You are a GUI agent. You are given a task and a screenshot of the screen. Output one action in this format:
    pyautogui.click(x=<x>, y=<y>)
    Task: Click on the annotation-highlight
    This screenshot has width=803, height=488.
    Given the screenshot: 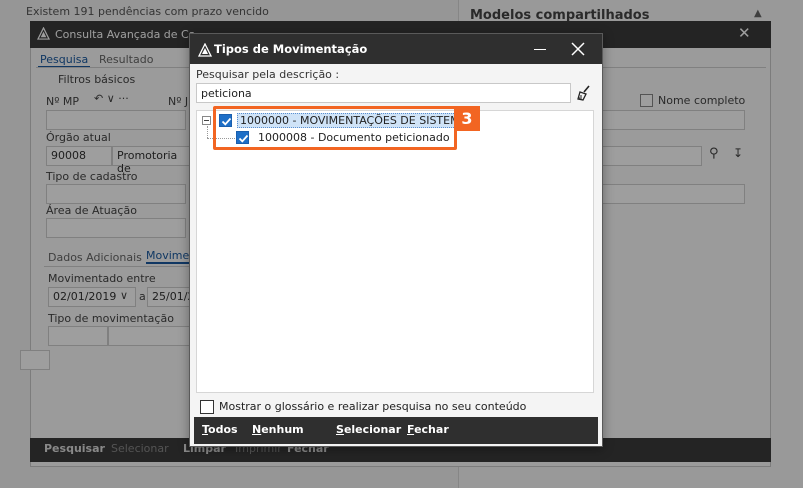 What is the action you would take?
    pyautogui.click(x=335, y=128)
    